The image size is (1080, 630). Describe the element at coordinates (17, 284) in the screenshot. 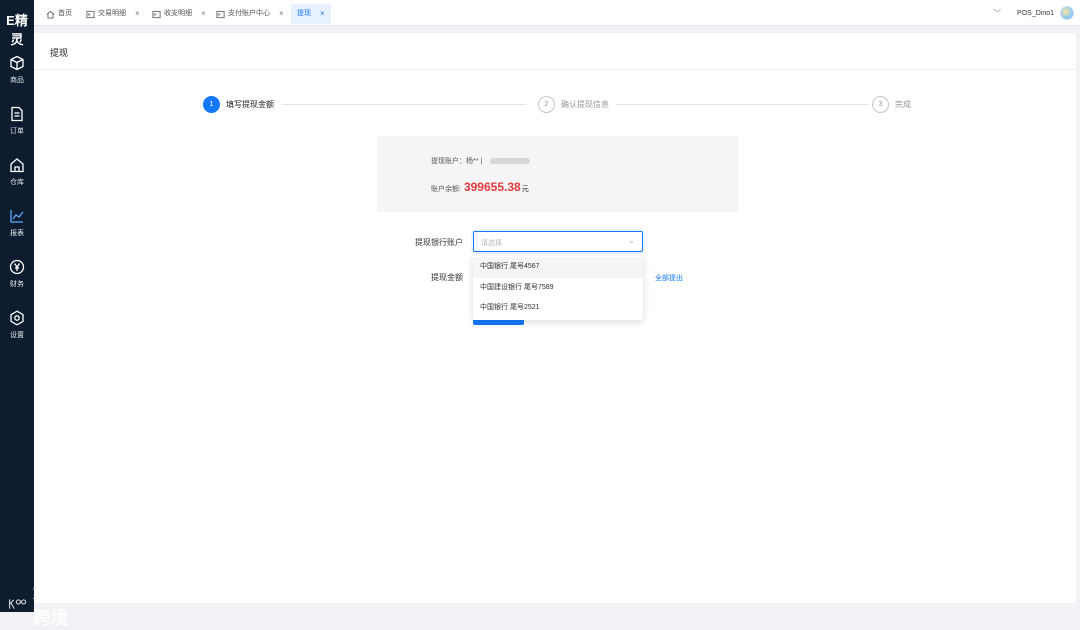

I see `sidebar-item-label: 财务` at that location.